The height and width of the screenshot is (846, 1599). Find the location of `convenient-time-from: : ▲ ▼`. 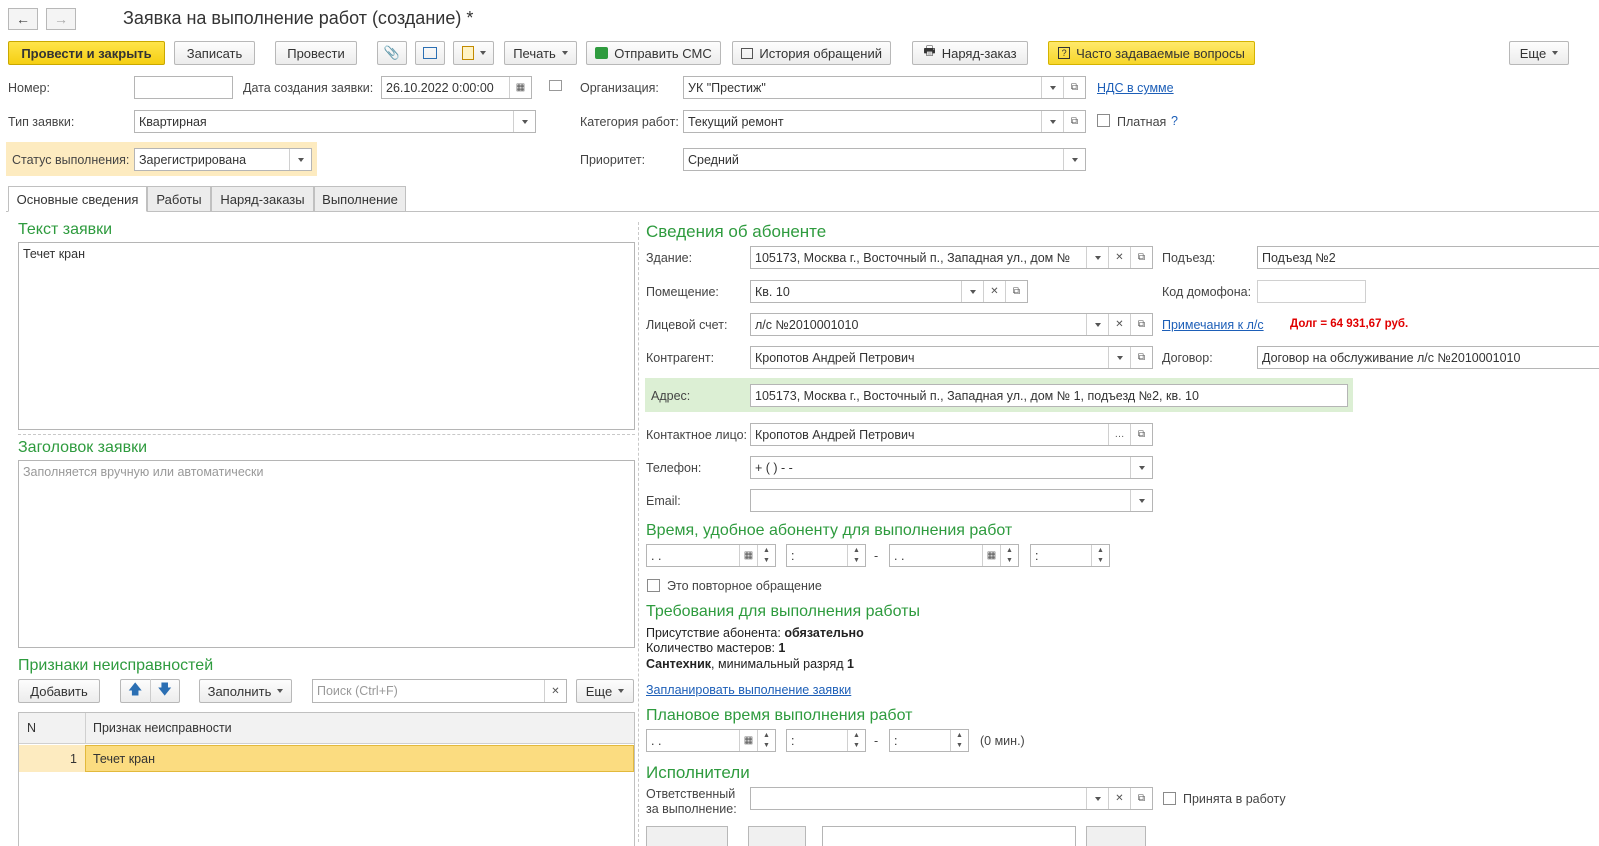

convenient-time-from: : ▲ ▼ is located at coordinates (826, 555).